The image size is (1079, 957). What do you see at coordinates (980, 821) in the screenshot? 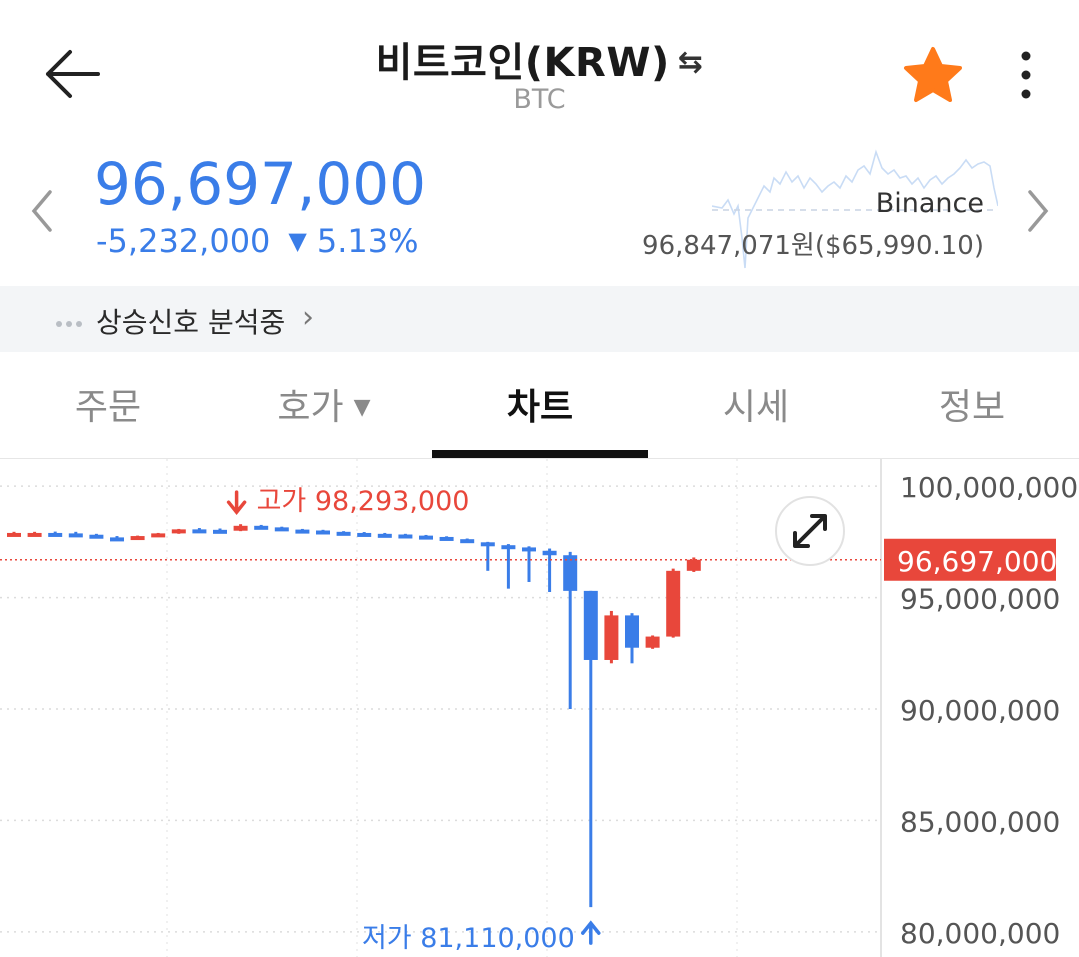
I see `y-tick-label: 85,000,000` at bounding box center [980, 821].